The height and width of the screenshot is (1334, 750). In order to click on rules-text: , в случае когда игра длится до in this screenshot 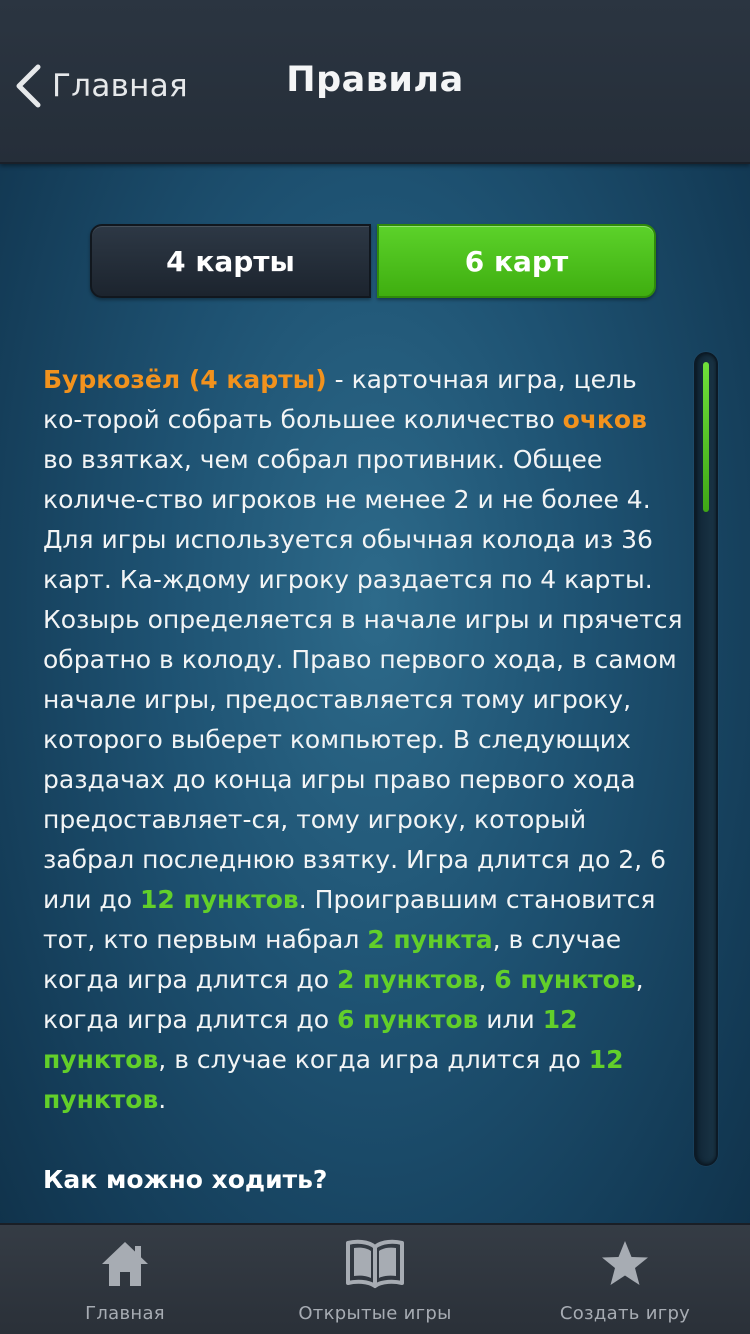, I will do `click(373, 1059)`.